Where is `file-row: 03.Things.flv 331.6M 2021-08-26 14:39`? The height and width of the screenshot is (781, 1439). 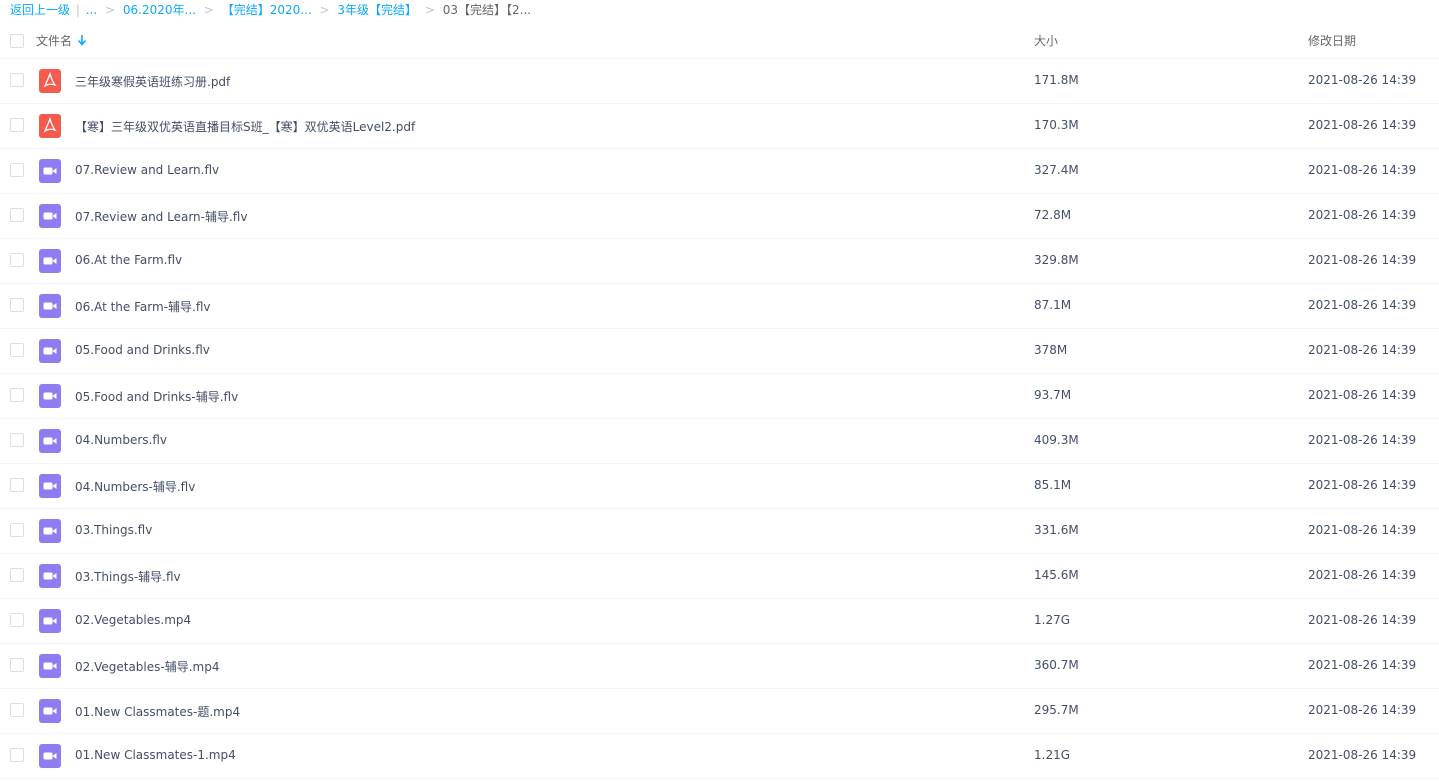
file-row: 03.Things.flv 331.6M 2021-08-26 14:39 is located at coordinates (719, 531).